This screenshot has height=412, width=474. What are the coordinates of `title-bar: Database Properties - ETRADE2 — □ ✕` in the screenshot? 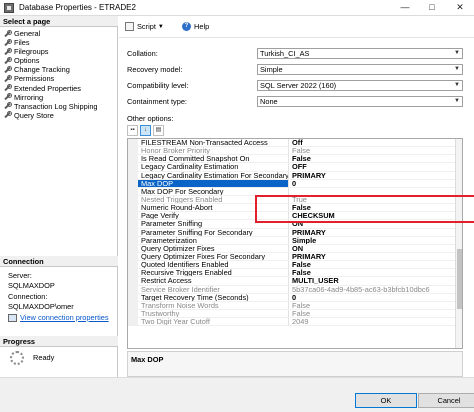 It's located at (237, 8).